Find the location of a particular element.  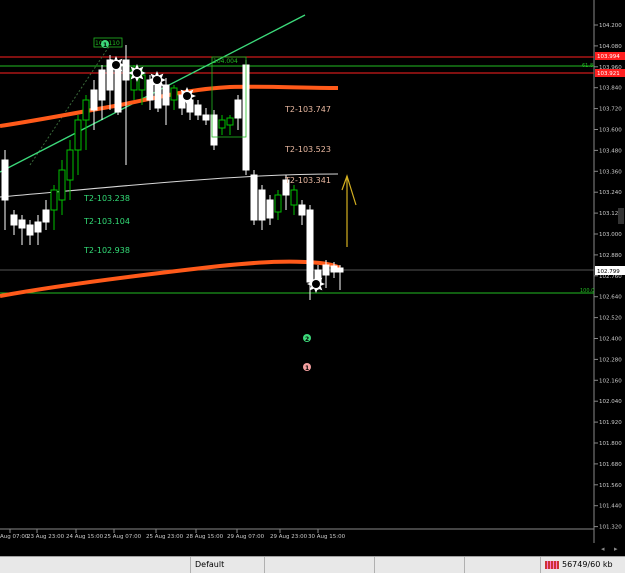

price-tag-red-2-text: 103.921 is located at coordinates (608, 74).